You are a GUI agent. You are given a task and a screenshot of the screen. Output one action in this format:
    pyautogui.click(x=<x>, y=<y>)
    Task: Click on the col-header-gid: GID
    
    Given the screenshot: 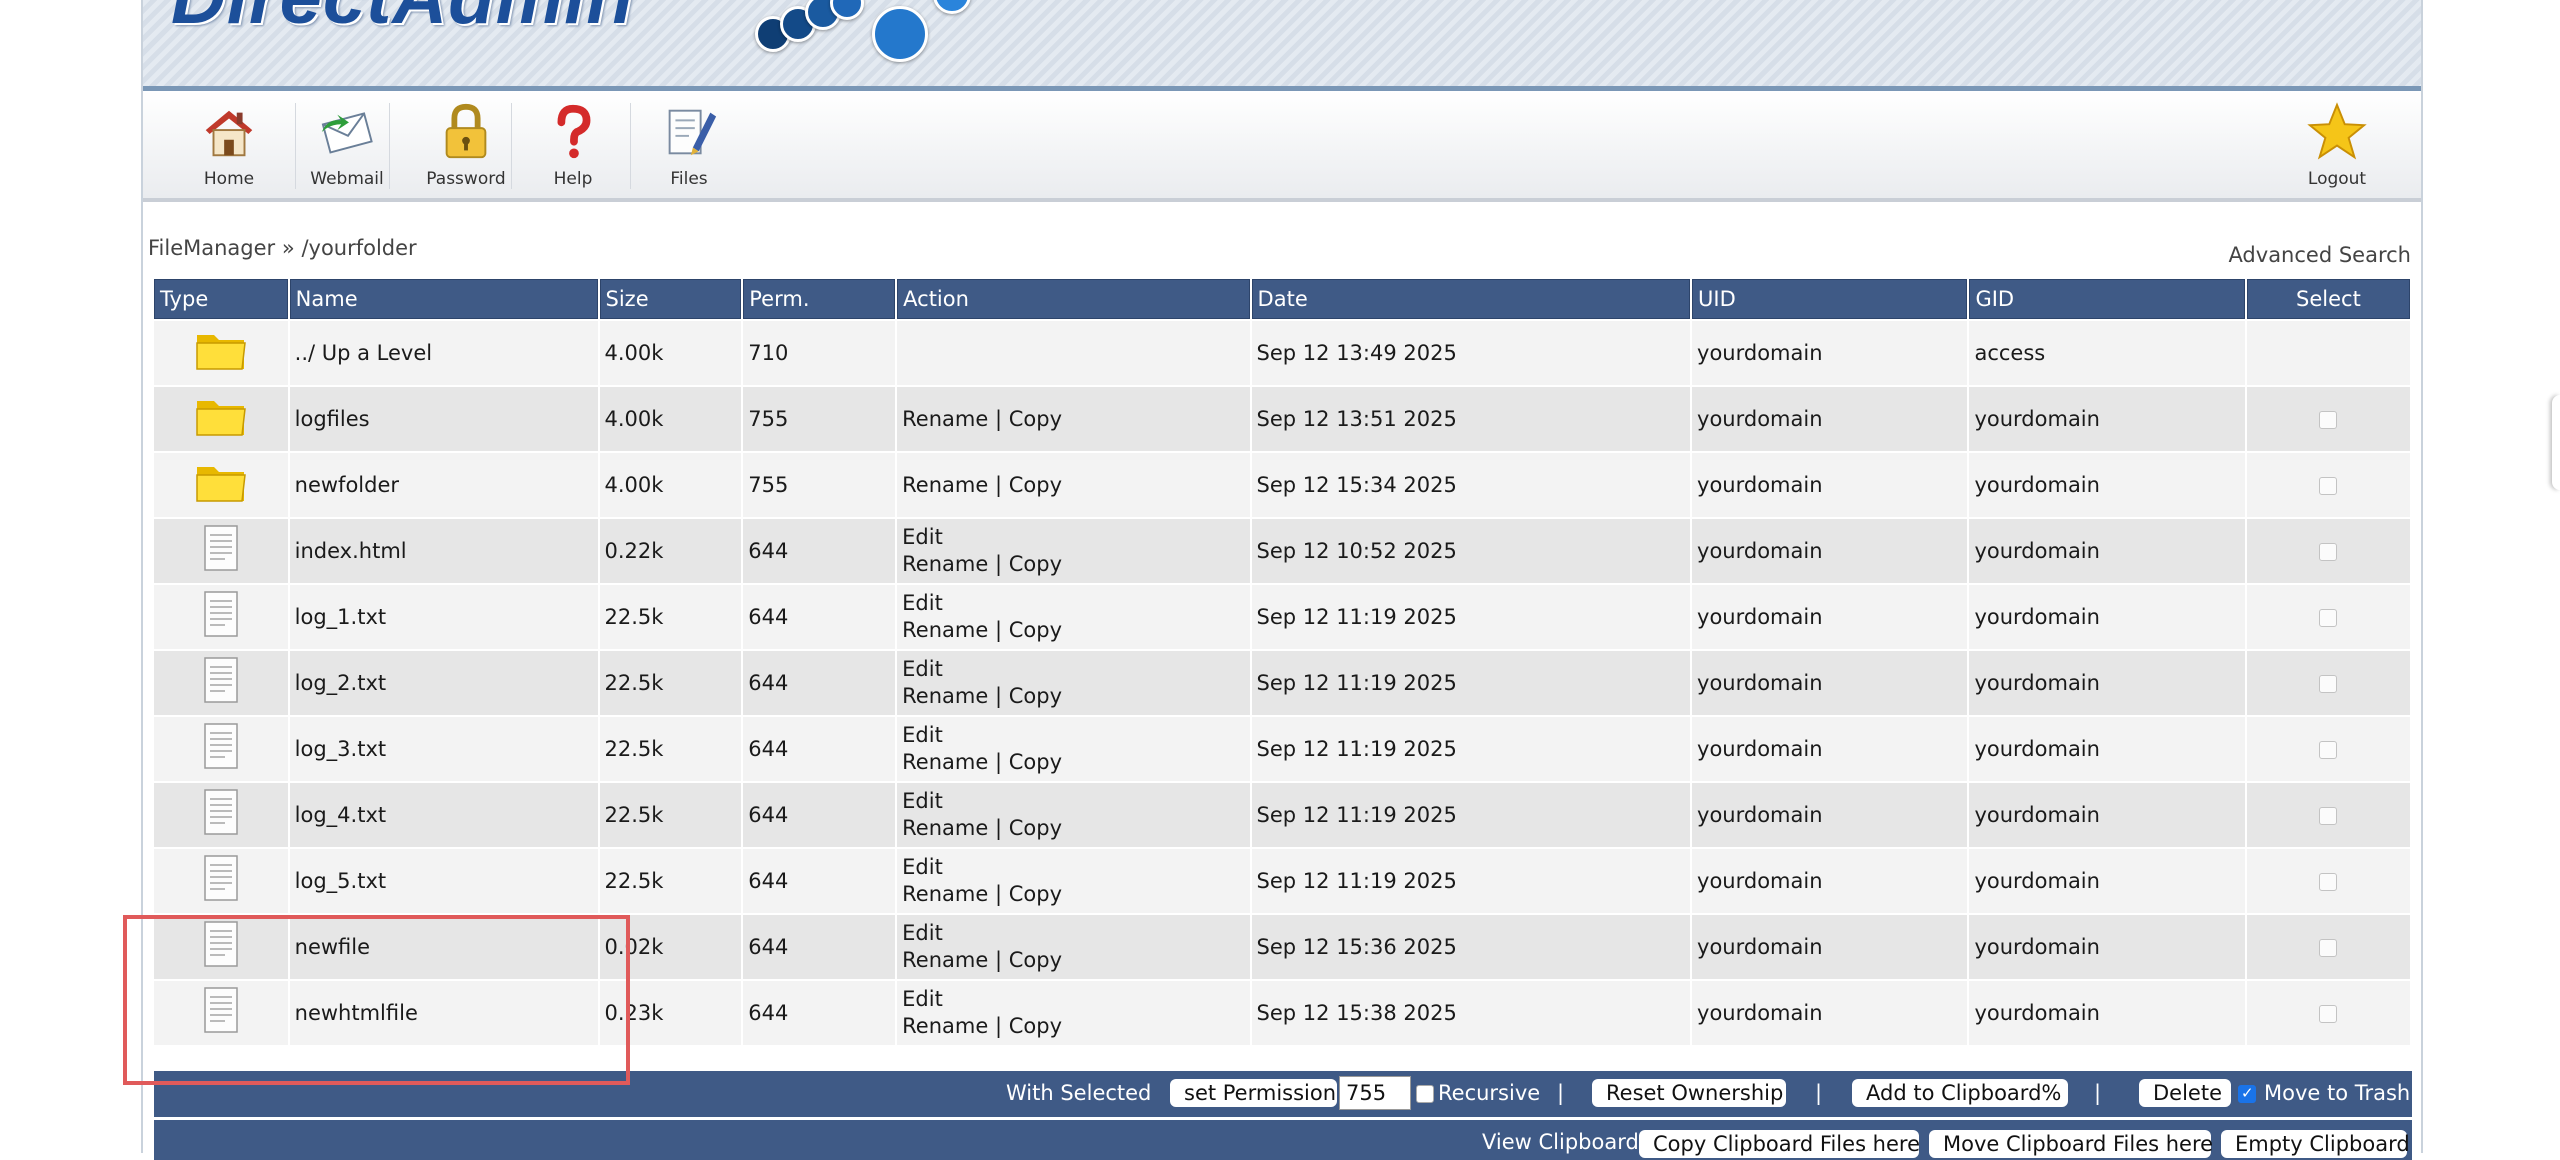 What is the action you would take?
    pyautogui.click(x=2107, y=299)
    